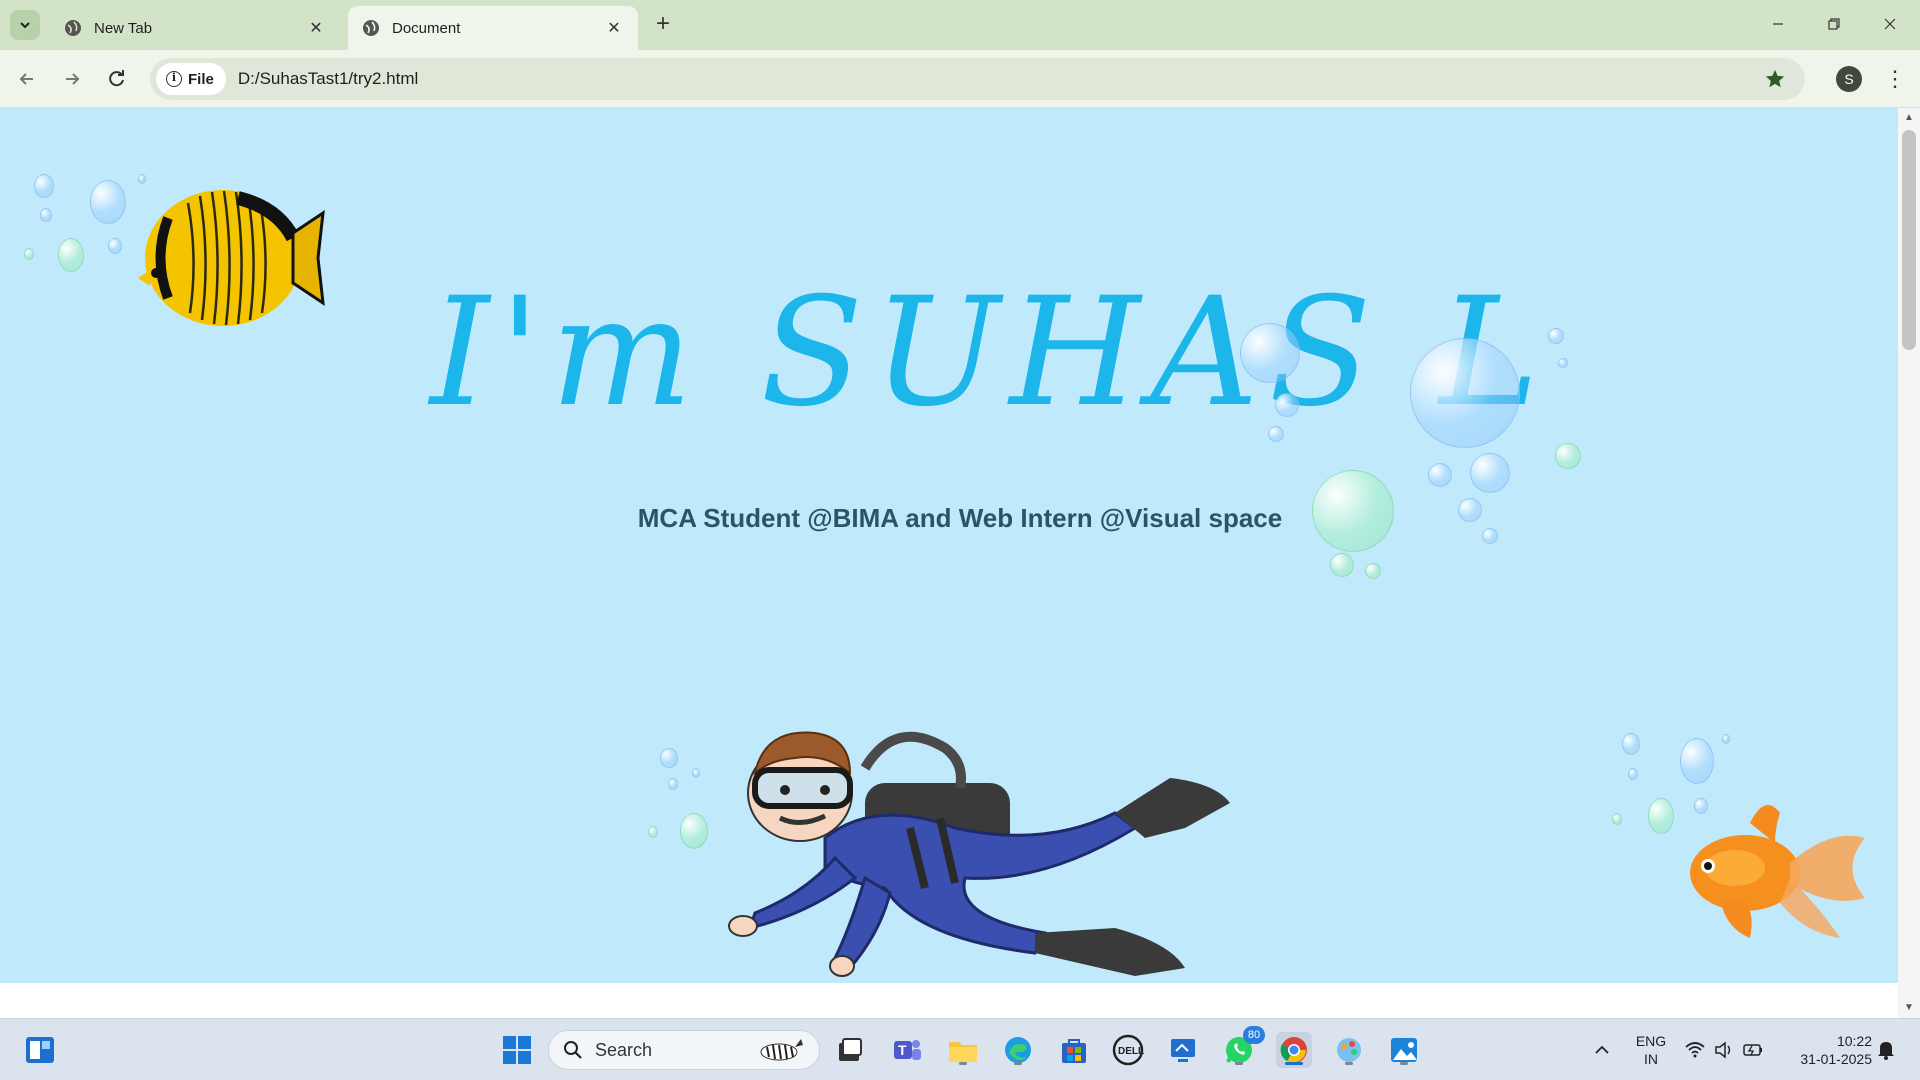 The image size is (1920, 1080). What do you see at coordinates (1909, 563) in the screenshot?
I see `vertical-scrollbar: ▲ ▼` at bounding box center [1909, 563].